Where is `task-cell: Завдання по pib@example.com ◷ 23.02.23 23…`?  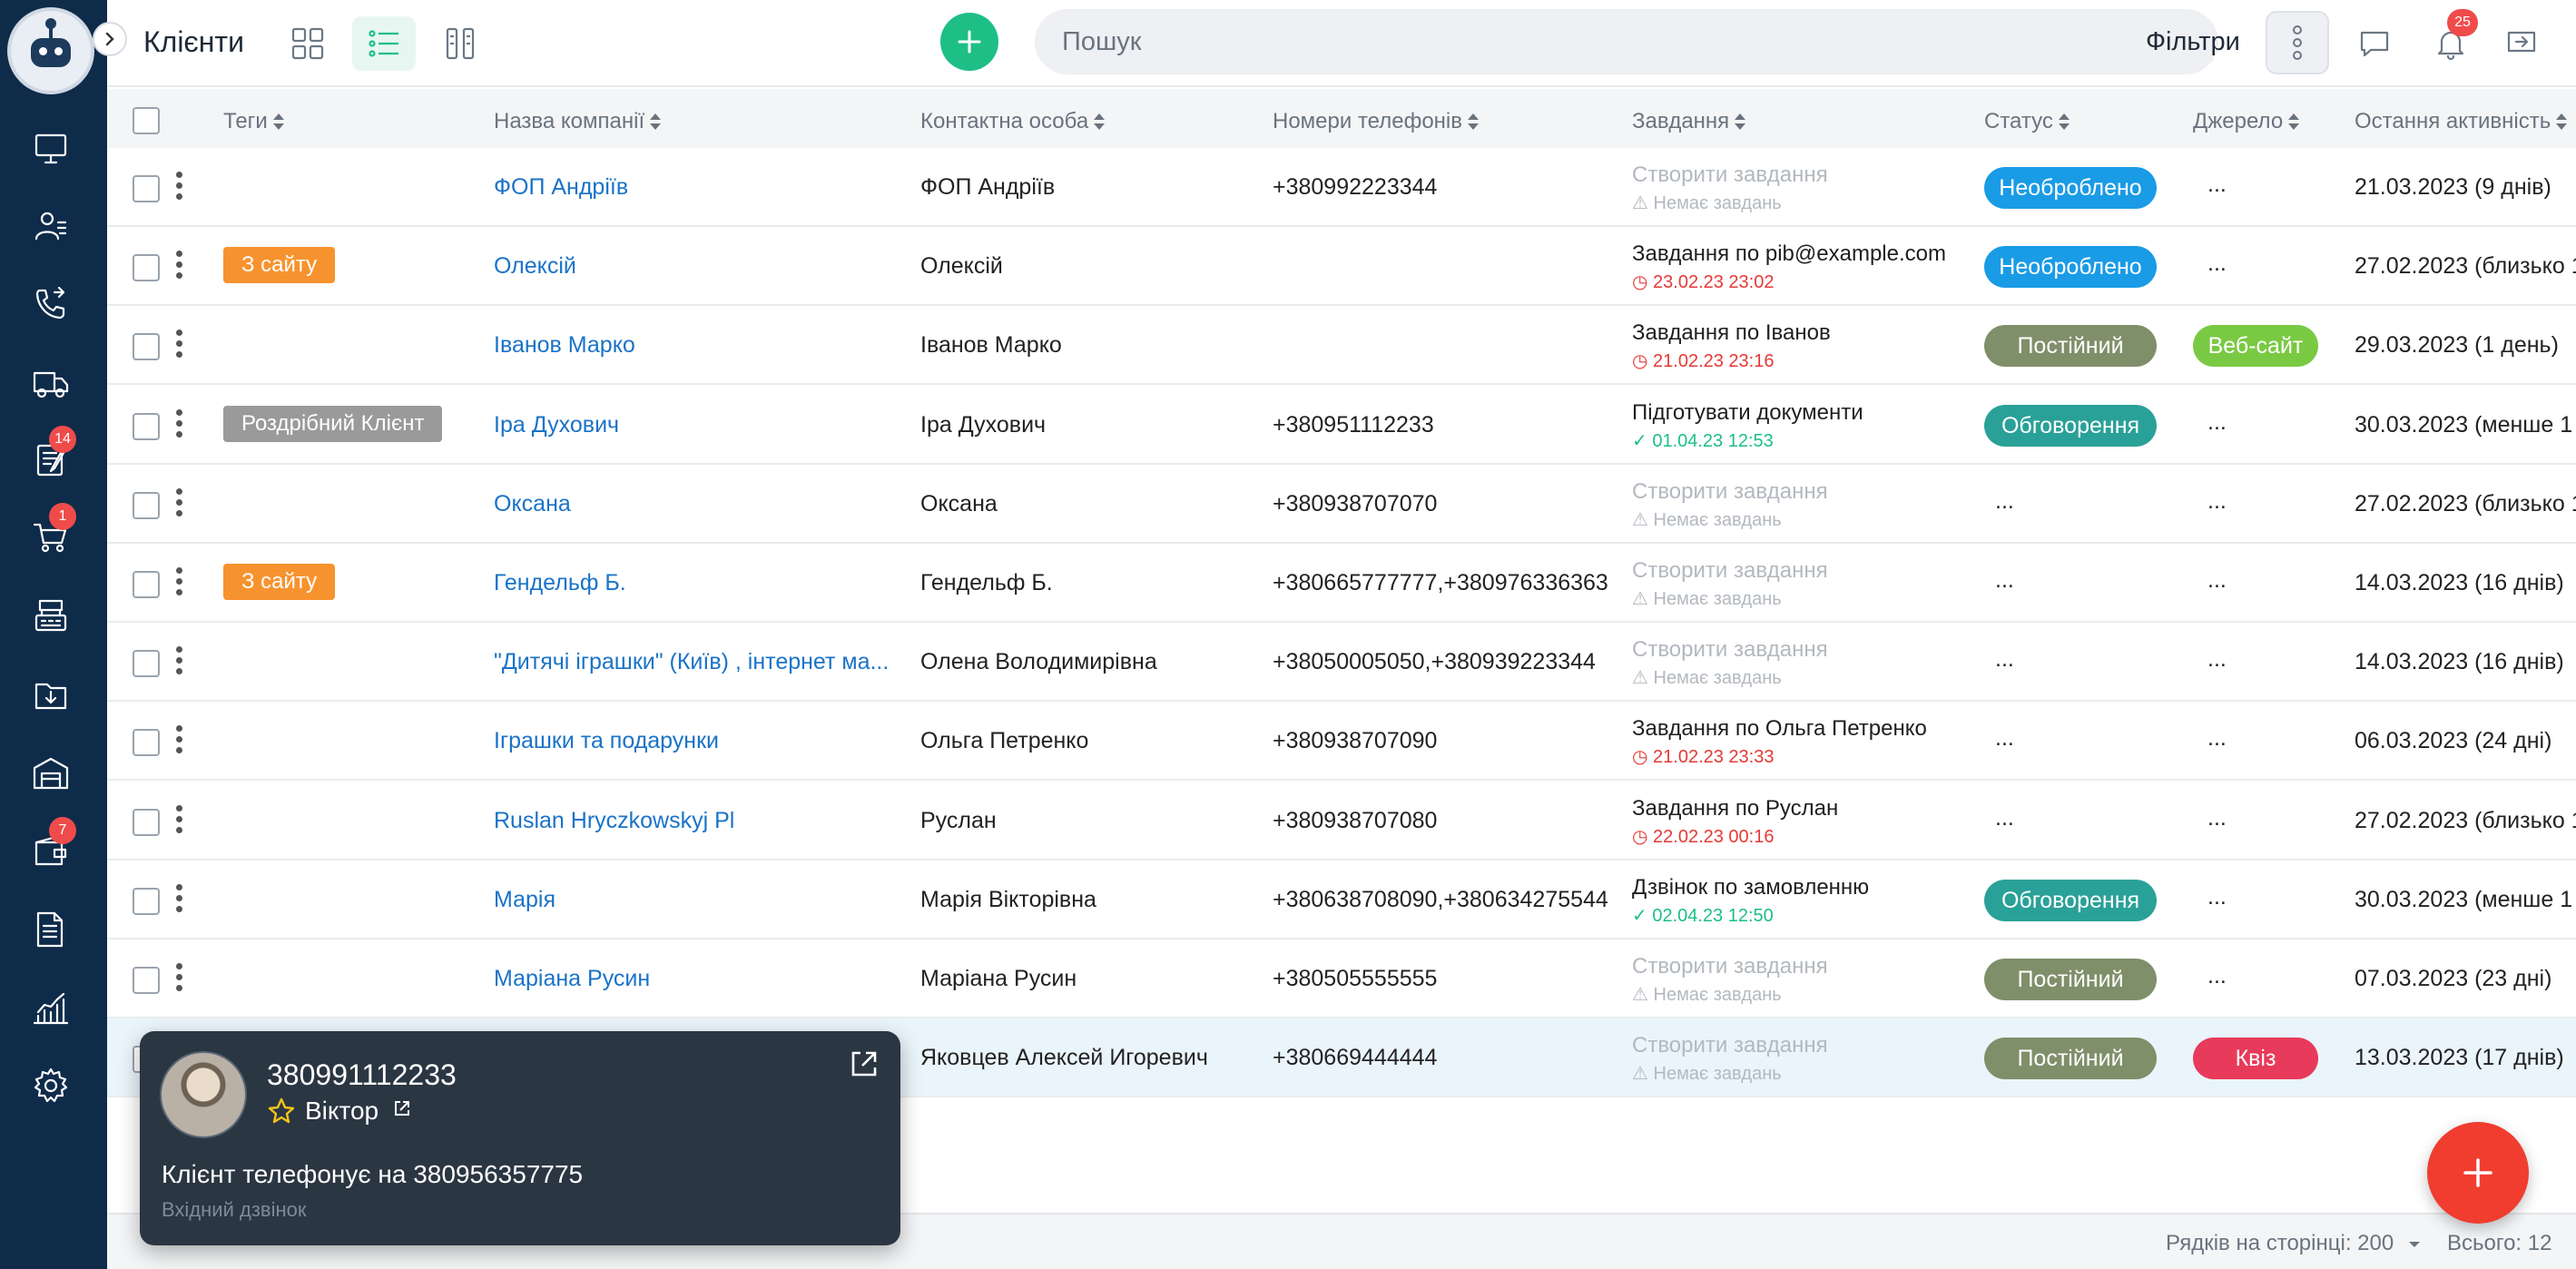 task-cell: Завдання по pib@example.com ◷ 23.02.23 23… is located at coordinates (1789, 267).